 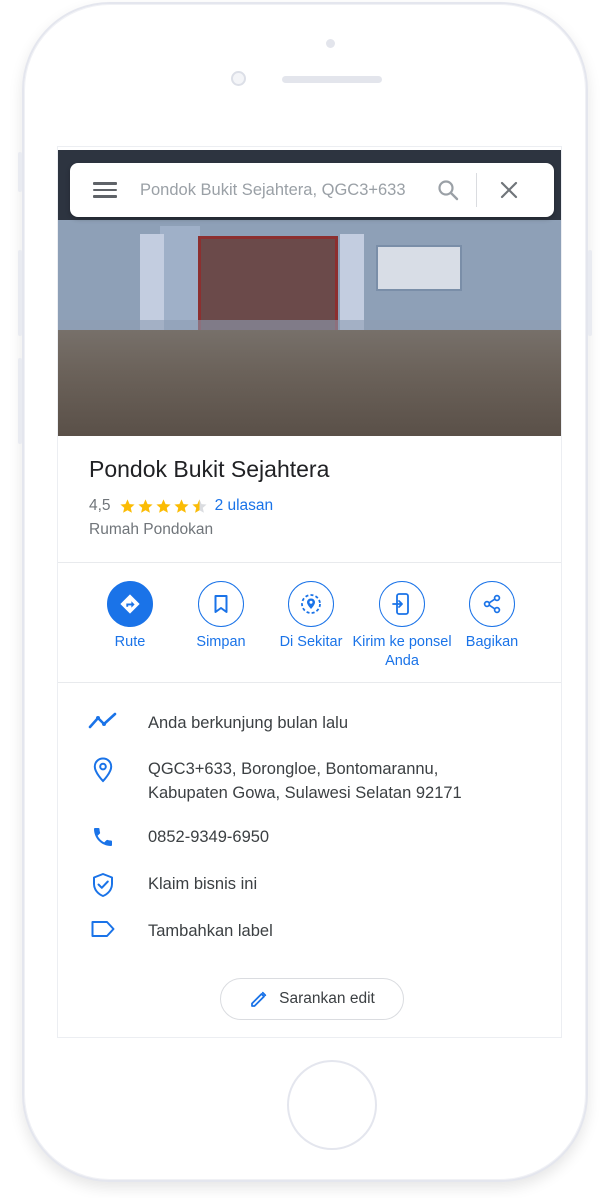 What do you see at coordinates (259, 999) in the screenshot?
I see `pencil-icon` at bounding box center [259, 999].